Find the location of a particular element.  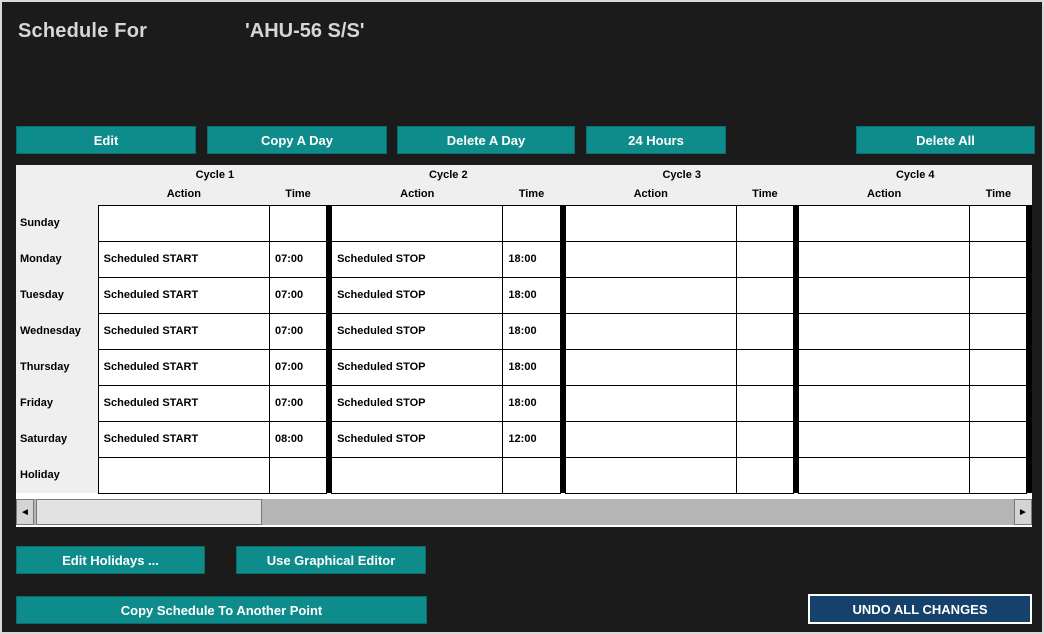

delete-all-button: Delete All is located at coordinates (945, 140).